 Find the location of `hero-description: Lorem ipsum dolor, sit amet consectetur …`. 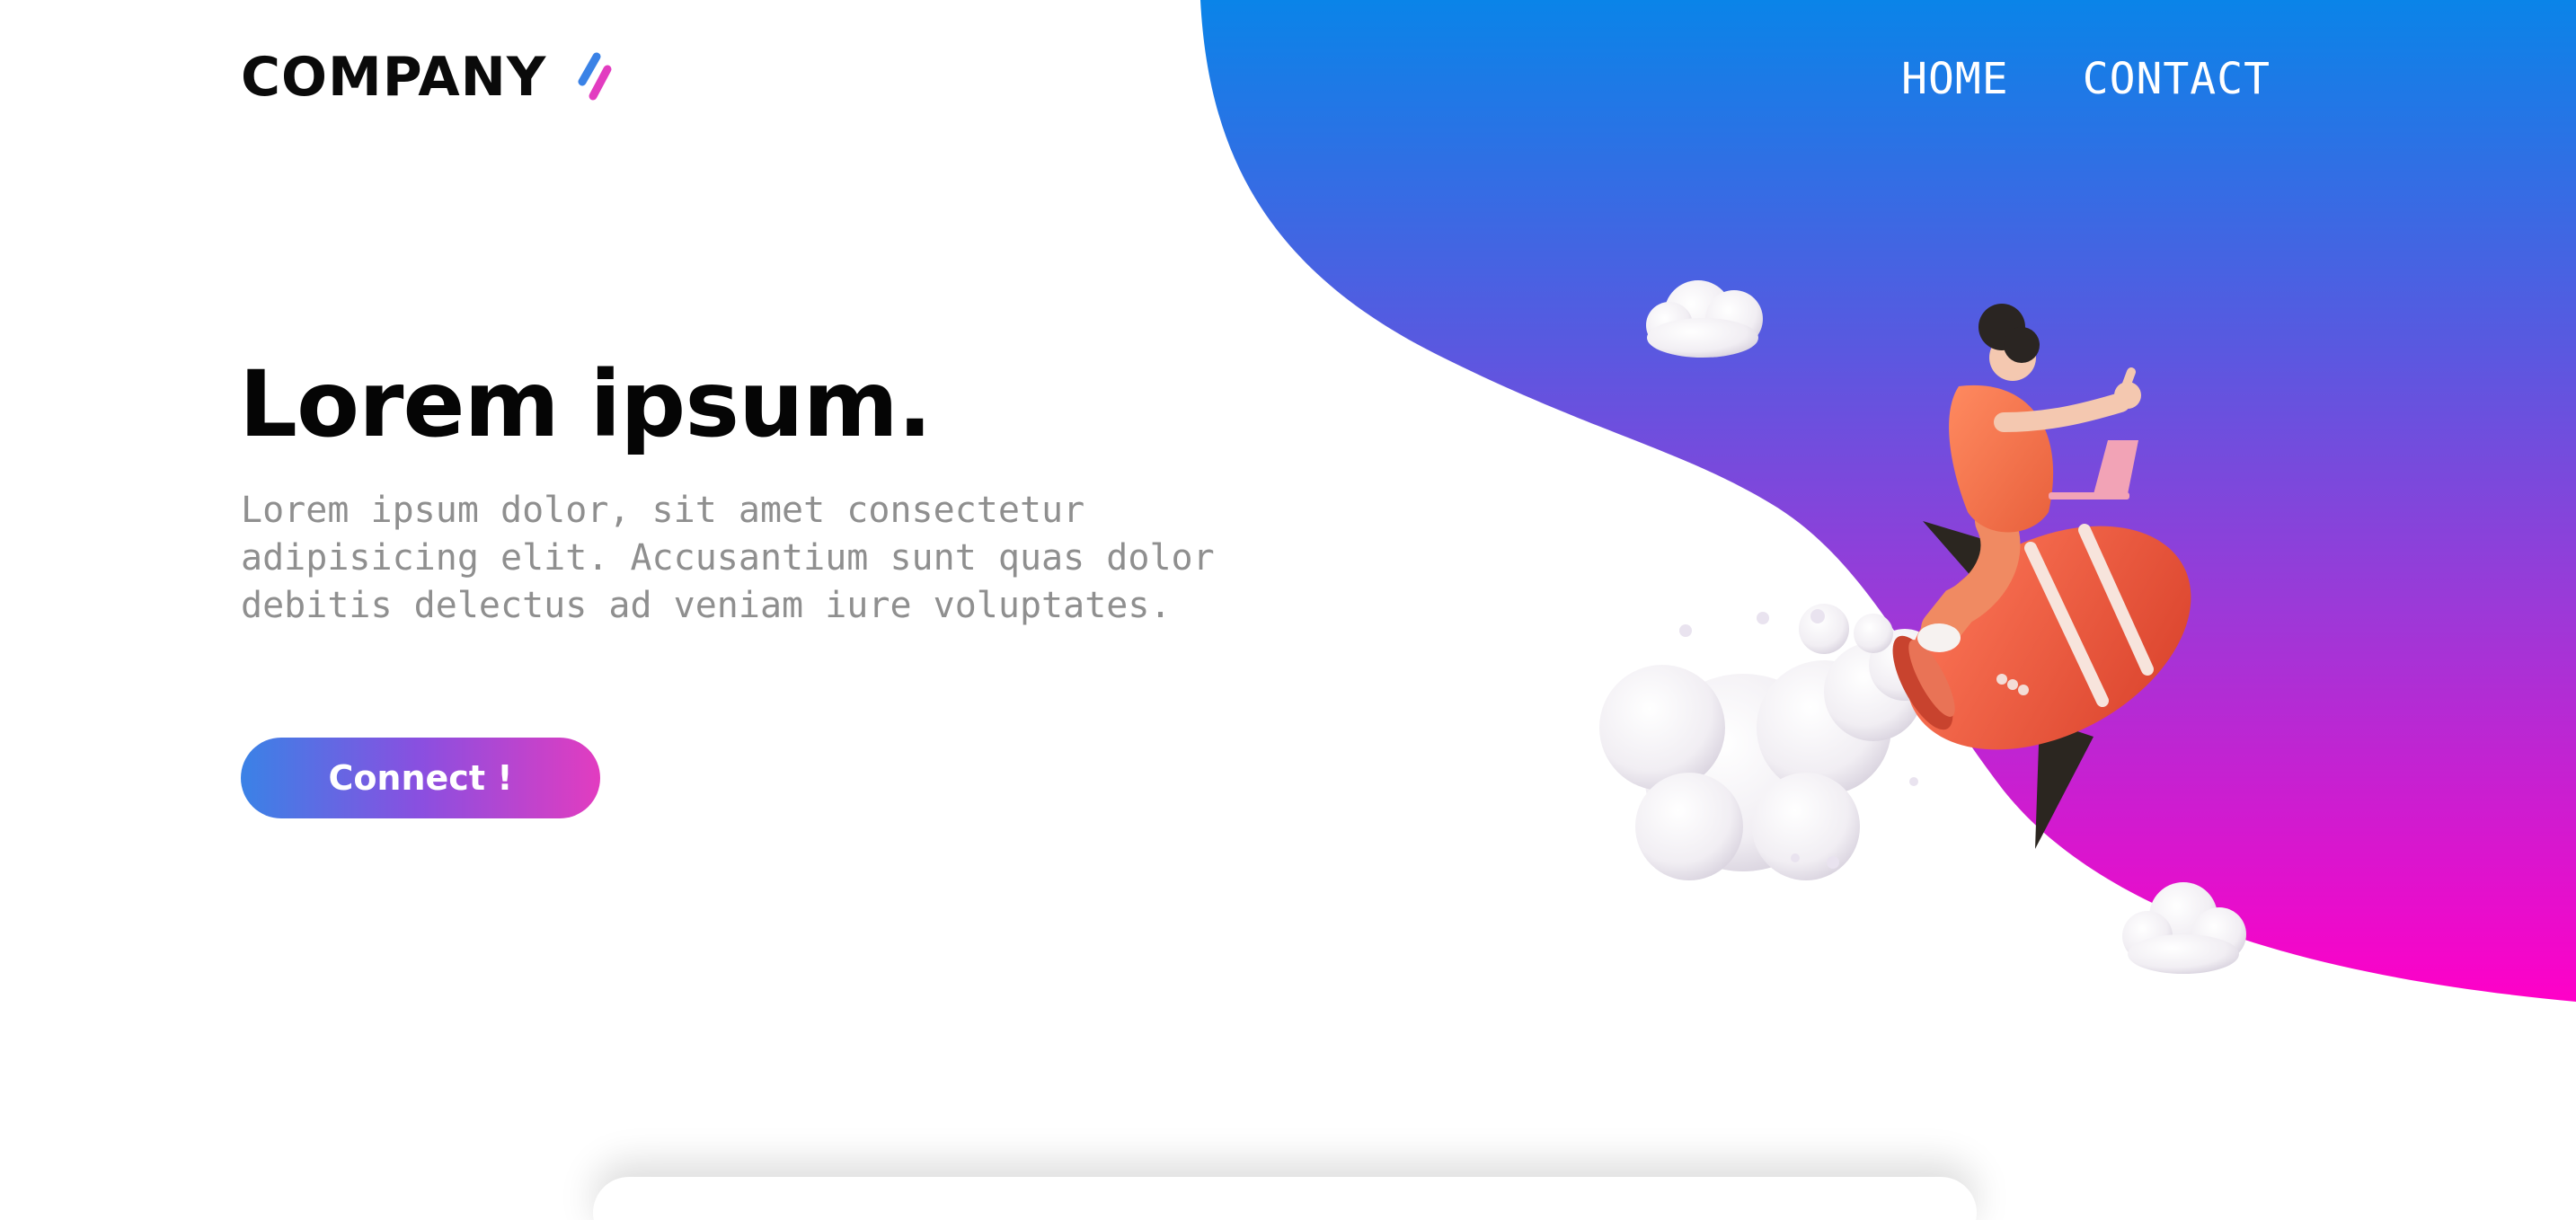

hero-description: Lorem ipsum dolor, sit amet consectetur … is located at coordinates (728, 558).